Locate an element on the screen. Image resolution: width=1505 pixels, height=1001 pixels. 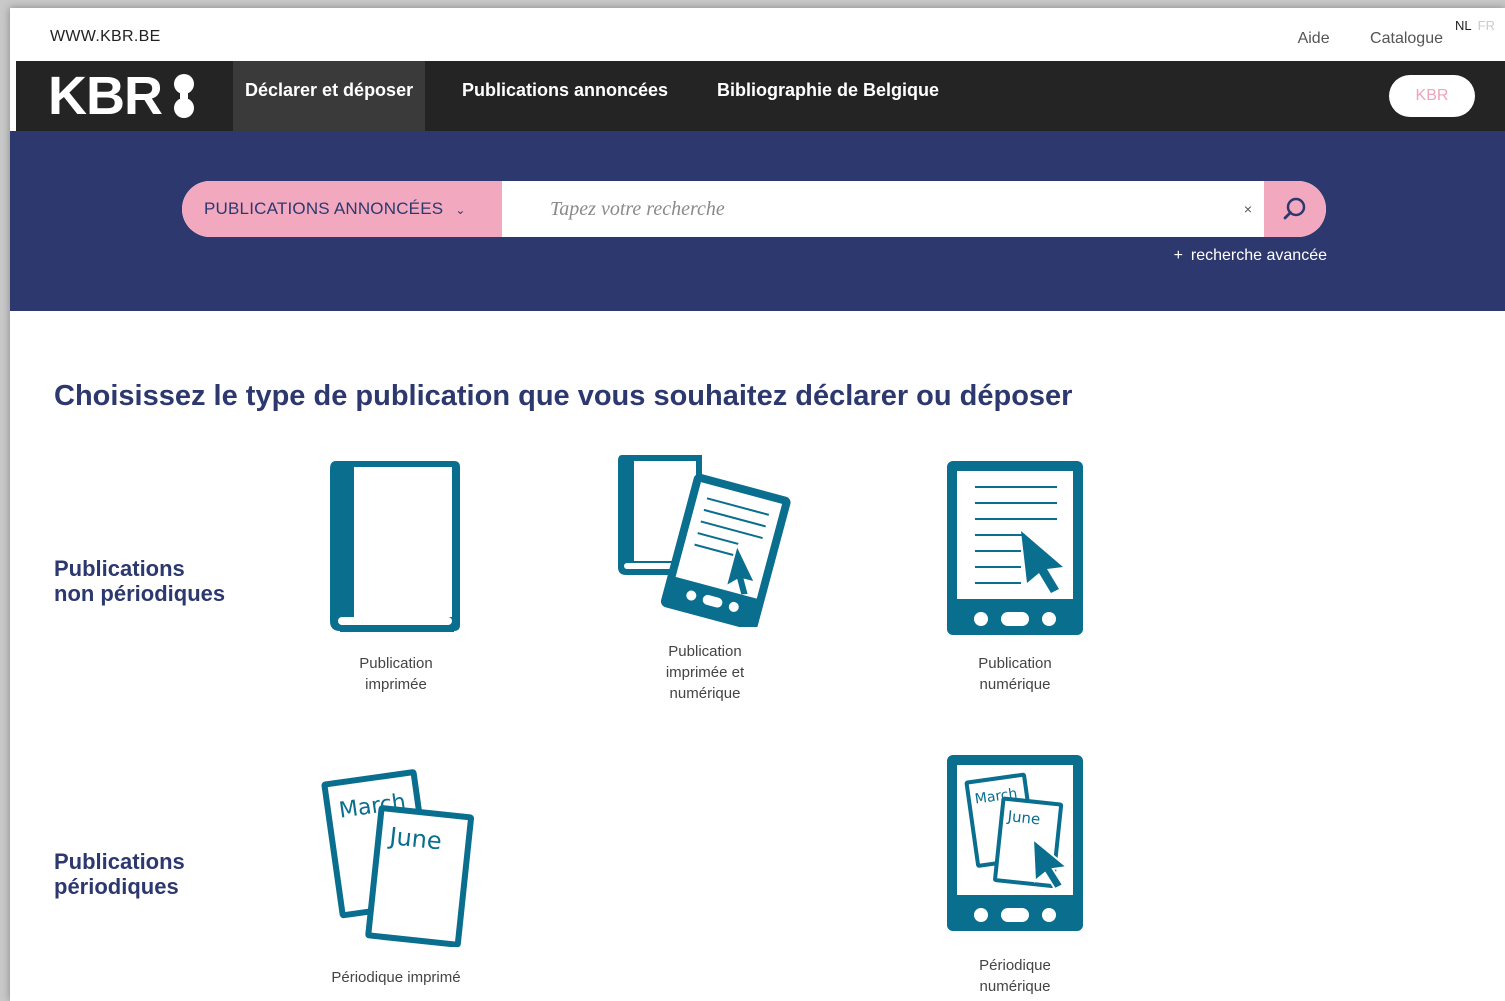
language-switcher: NL FR is located at coordinates (1475, 25).